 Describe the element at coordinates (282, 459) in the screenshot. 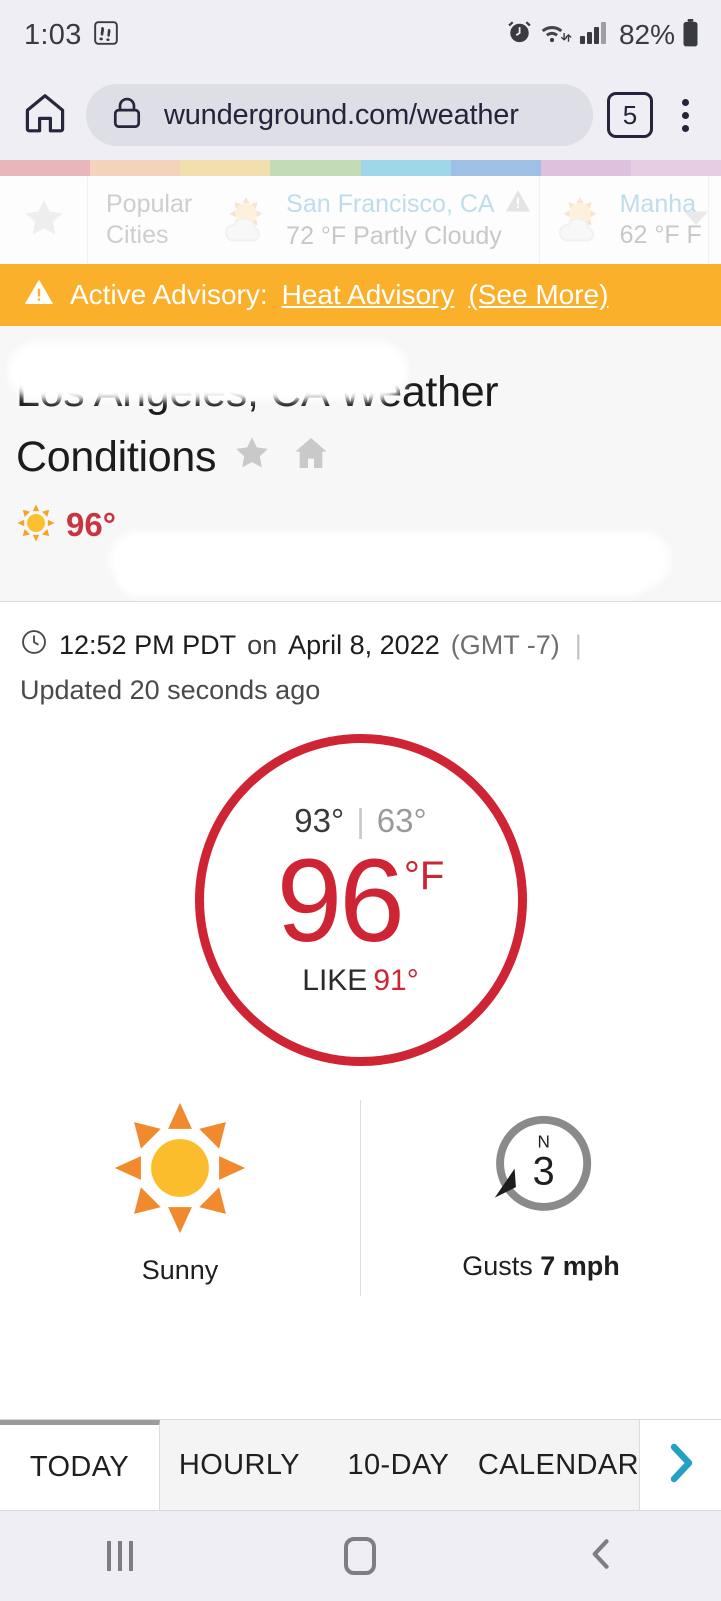

I see `page-title-actions` at that location.